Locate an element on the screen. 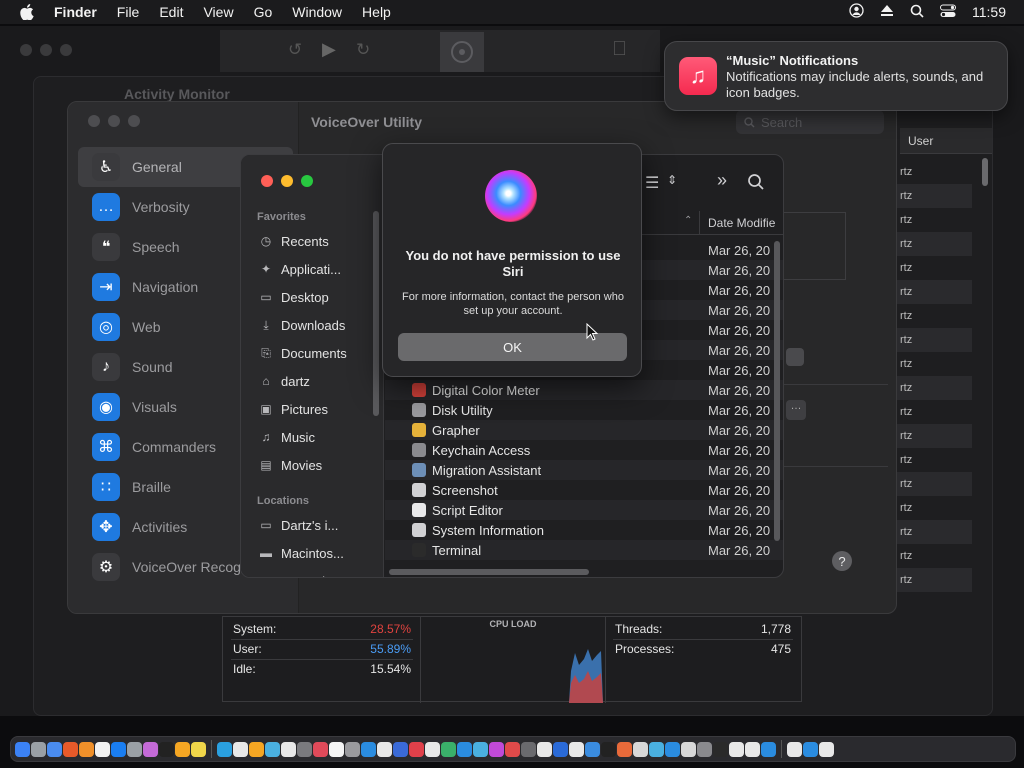  control-center-icon is located at coordinates (948, 12).